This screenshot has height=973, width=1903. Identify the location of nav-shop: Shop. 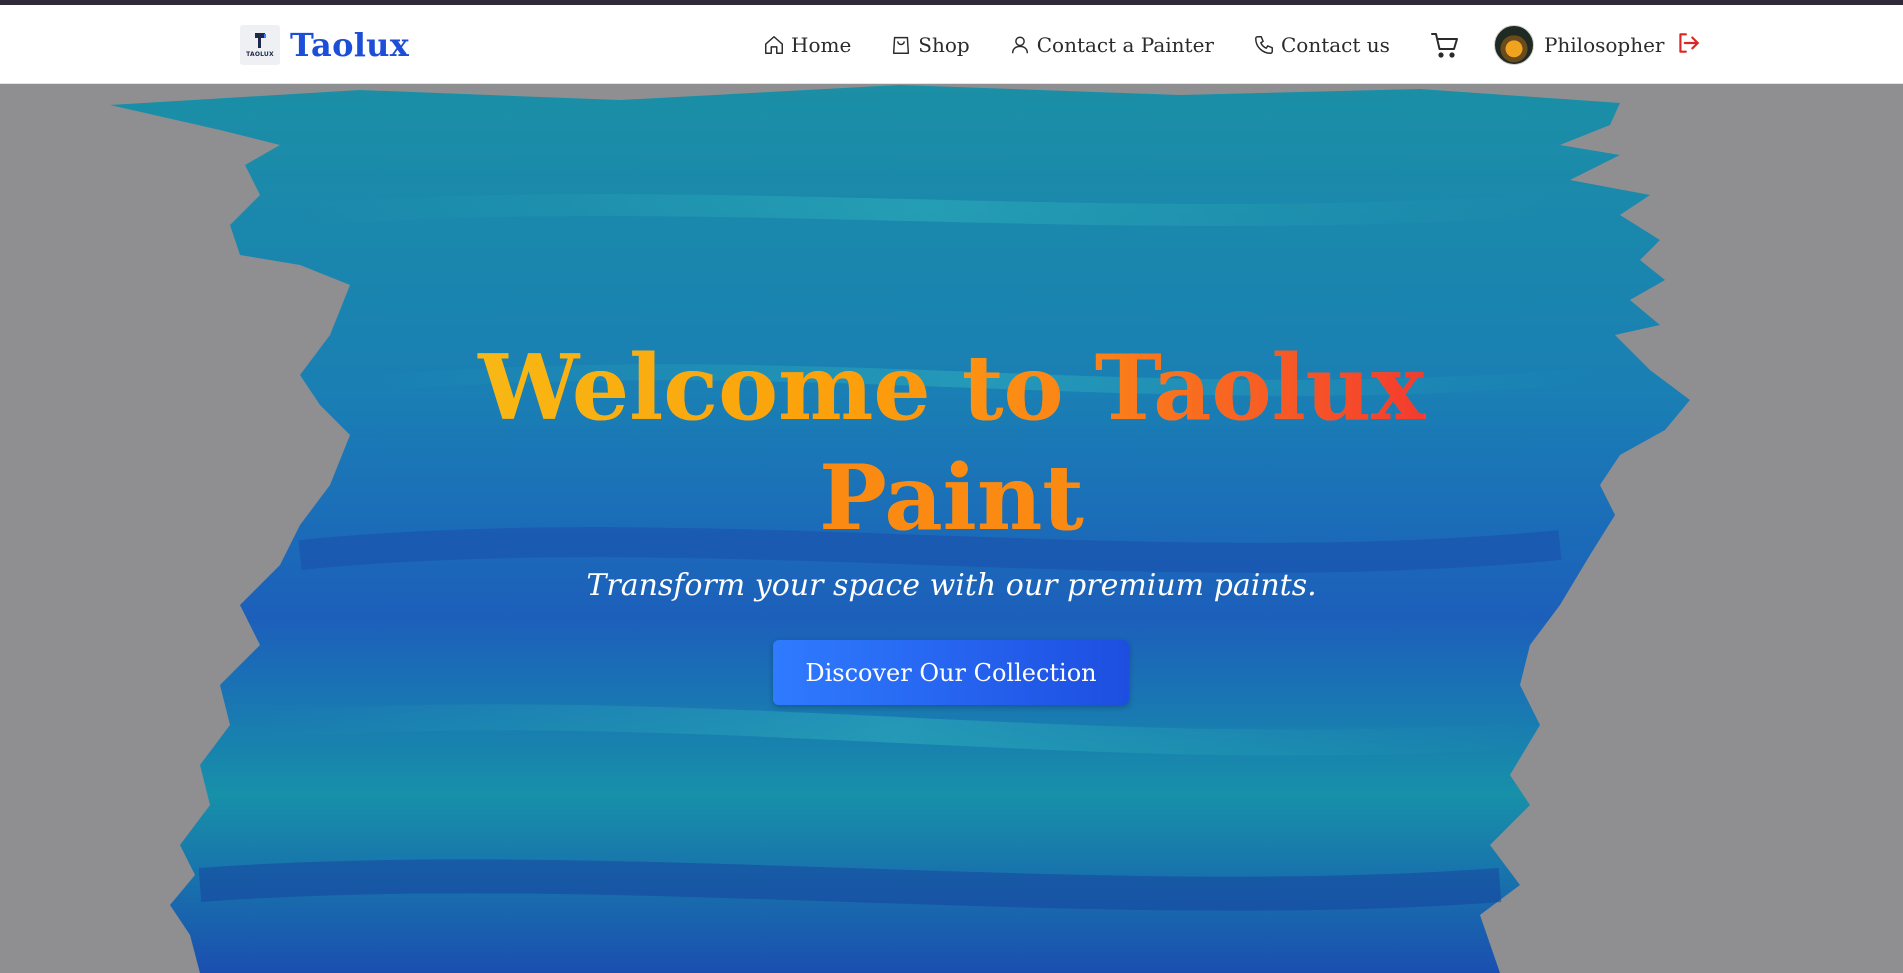
(930, 45).